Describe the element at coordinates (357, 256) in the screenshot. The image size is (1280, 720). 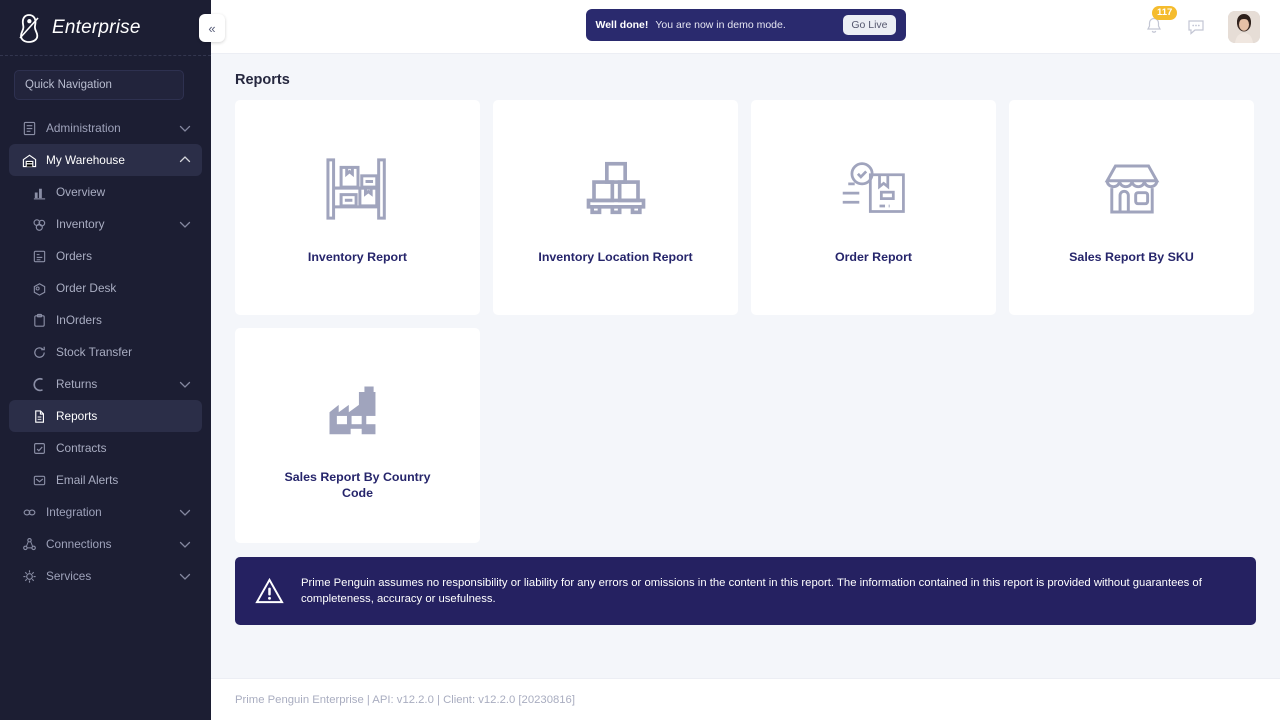
I see `report-card-title: Inventory Report` at that location.